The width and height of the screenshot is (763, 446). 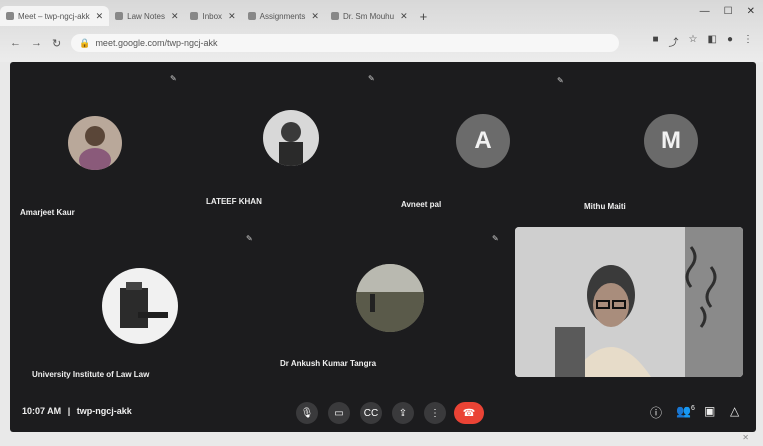 I want to click on tab-label: Meet – twp-ngcj-akk, so click(x=54, y=16).